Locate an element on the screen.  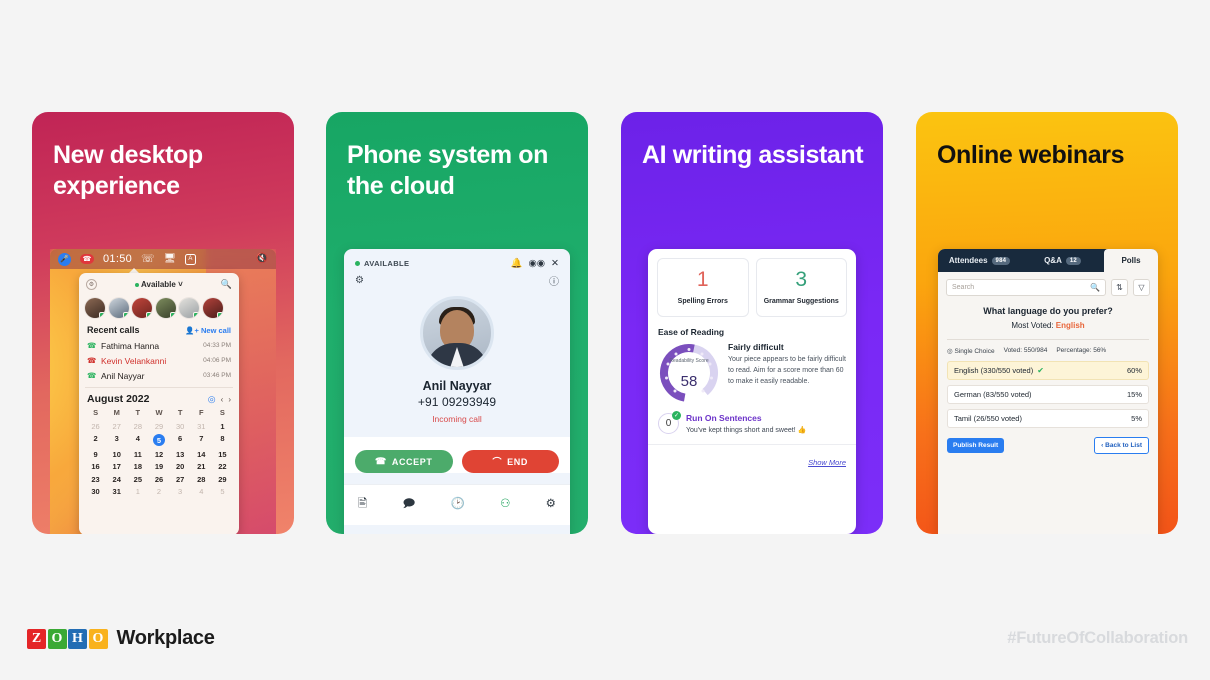
hangup-icon: ☎ is located at coordinates (87, 259).